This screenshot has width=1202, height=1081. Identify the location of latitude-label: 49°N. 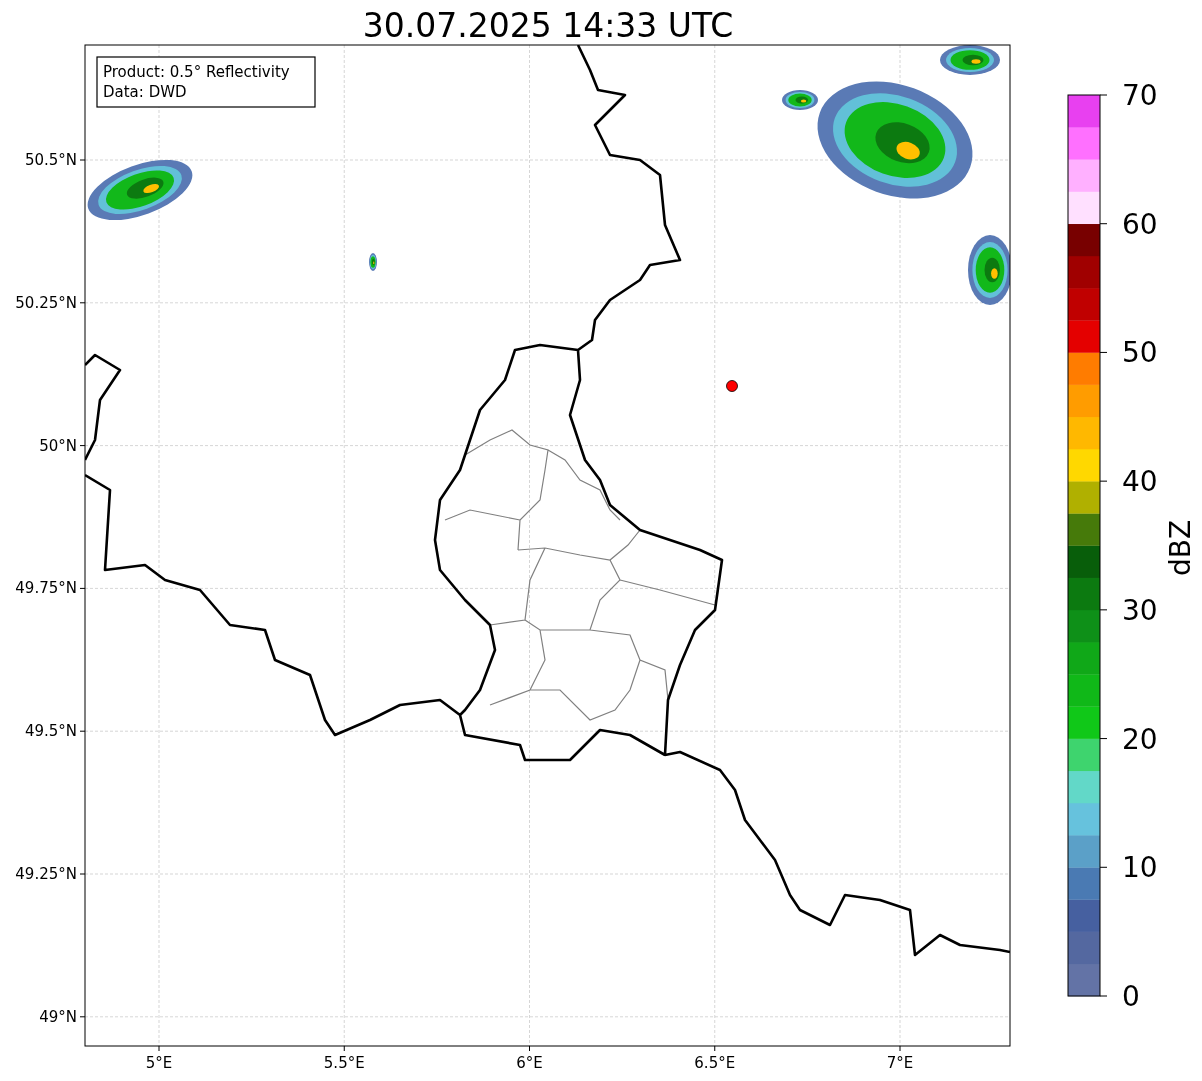
(58, 1016).